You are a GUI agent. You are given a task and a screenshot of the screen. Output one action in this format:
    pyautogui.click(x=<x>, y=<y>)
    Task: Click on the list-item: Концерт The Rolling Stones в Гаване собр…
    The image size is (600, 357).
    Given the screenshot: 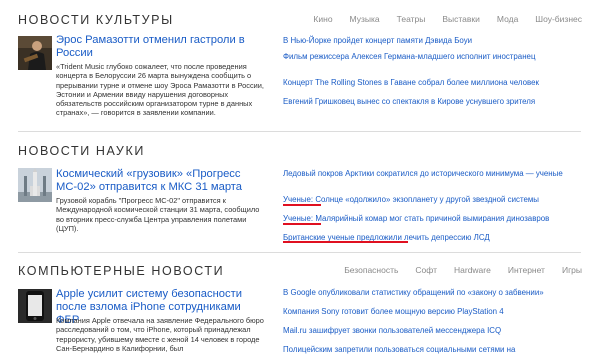 What is the action you would take?
    pyautogui.click(x=433, y=83)
    